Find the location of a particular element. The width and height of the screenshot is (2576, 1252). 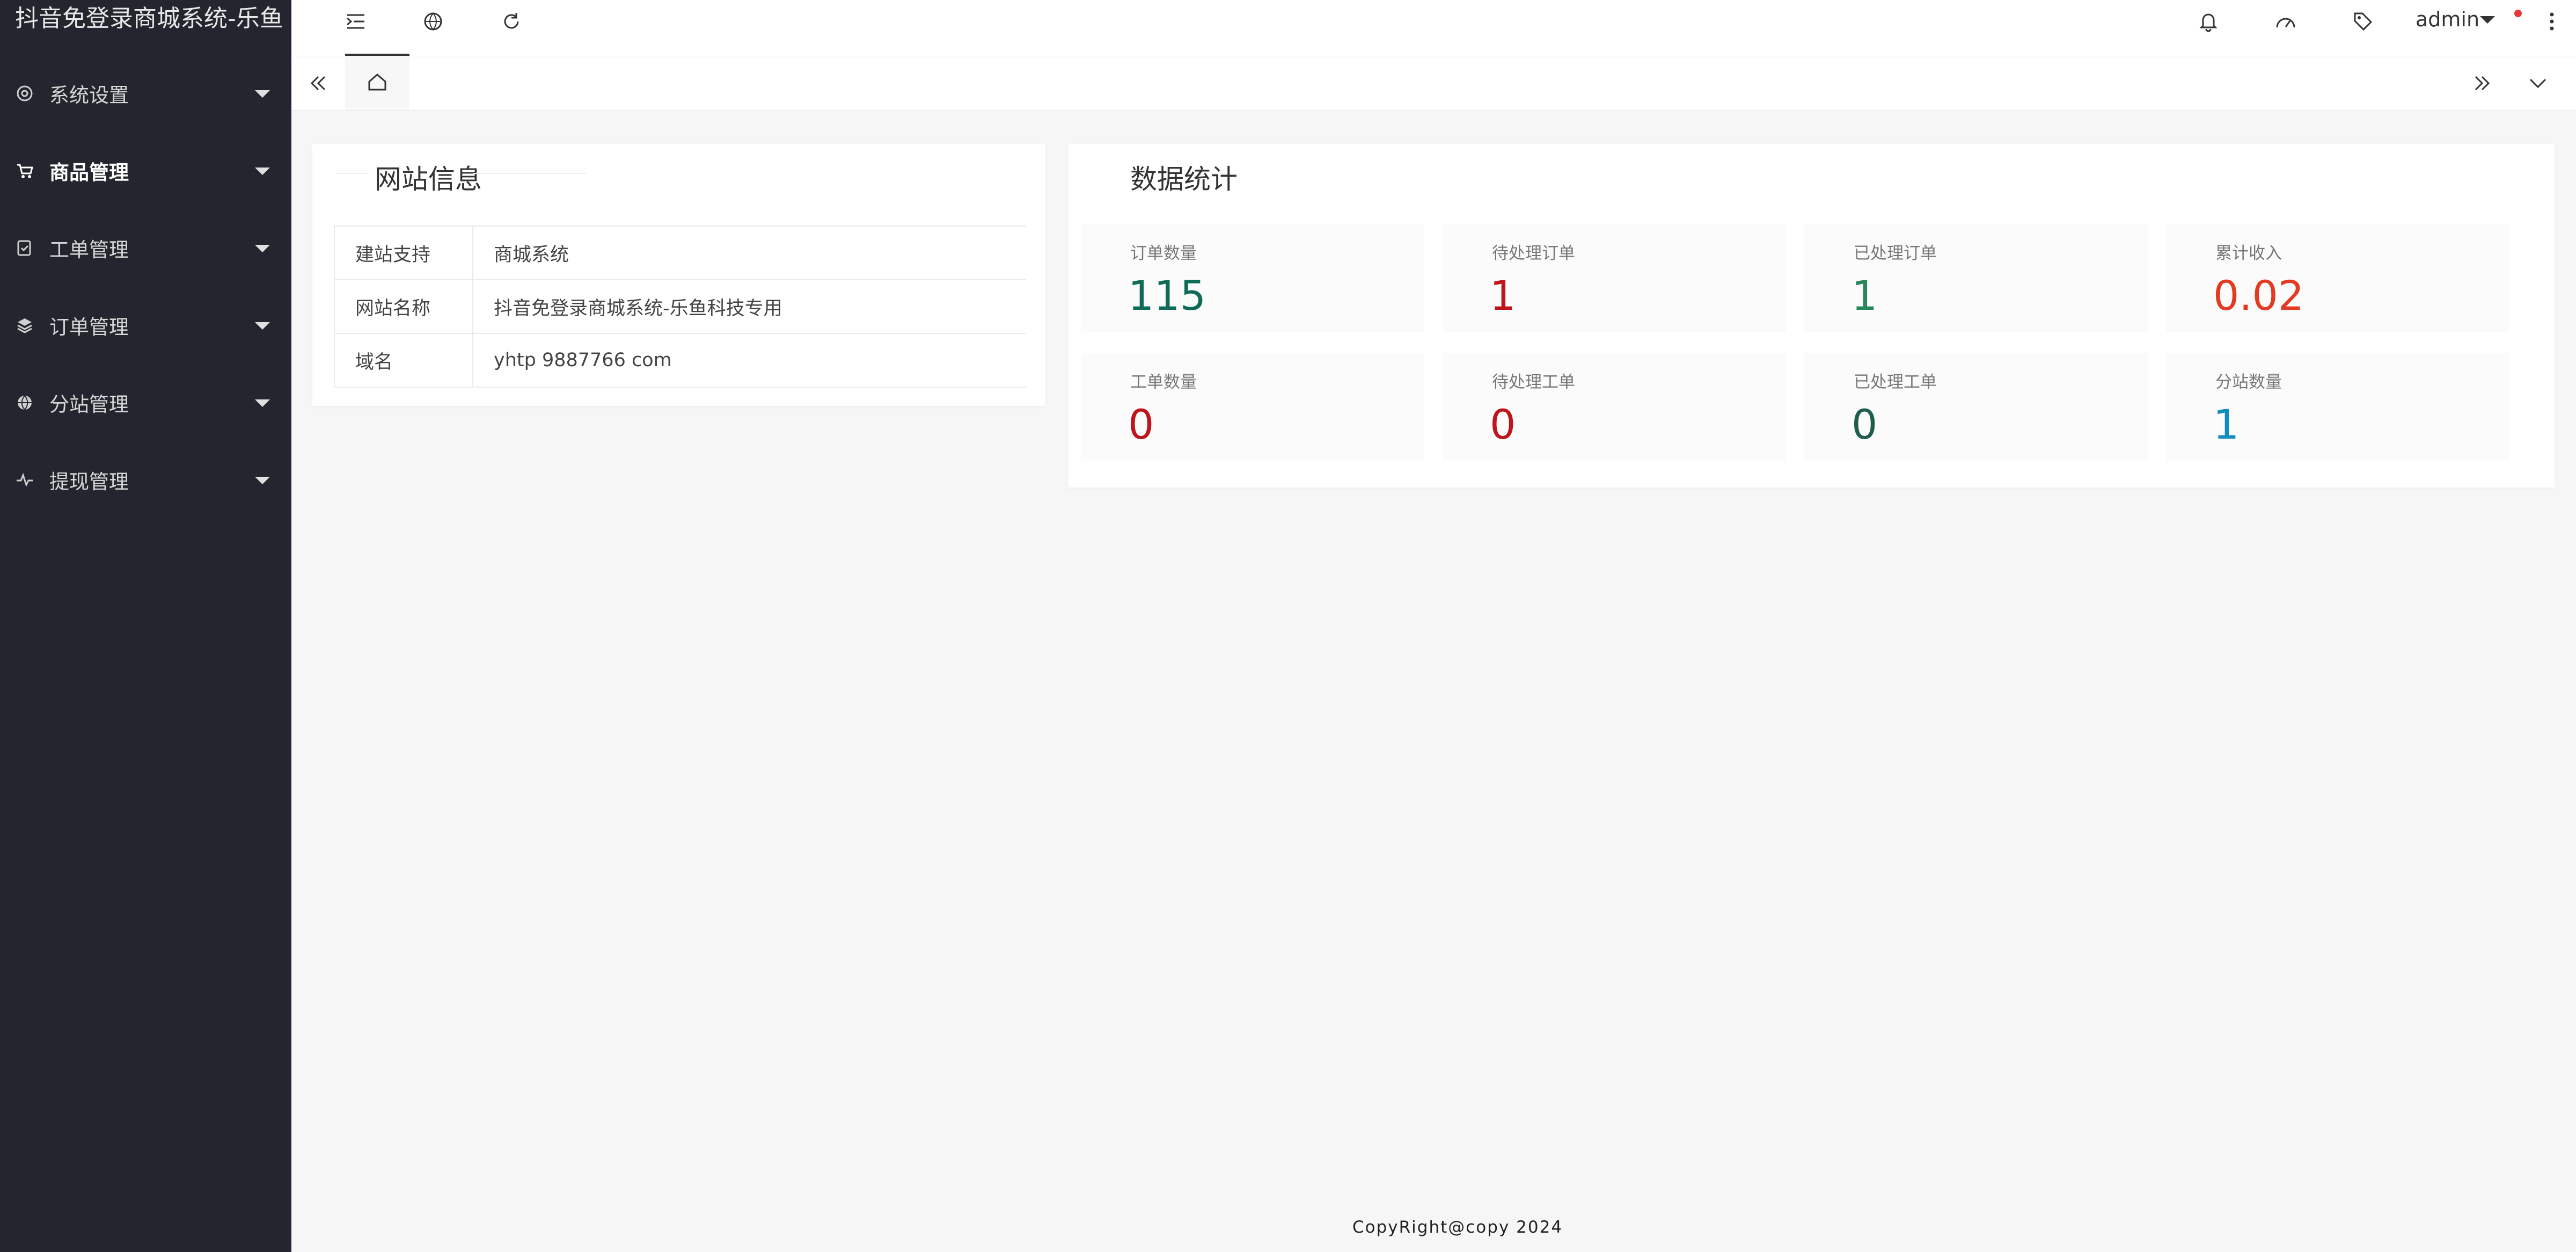

stat-label: 待处理工单 is located at coordinates (1533, 383).